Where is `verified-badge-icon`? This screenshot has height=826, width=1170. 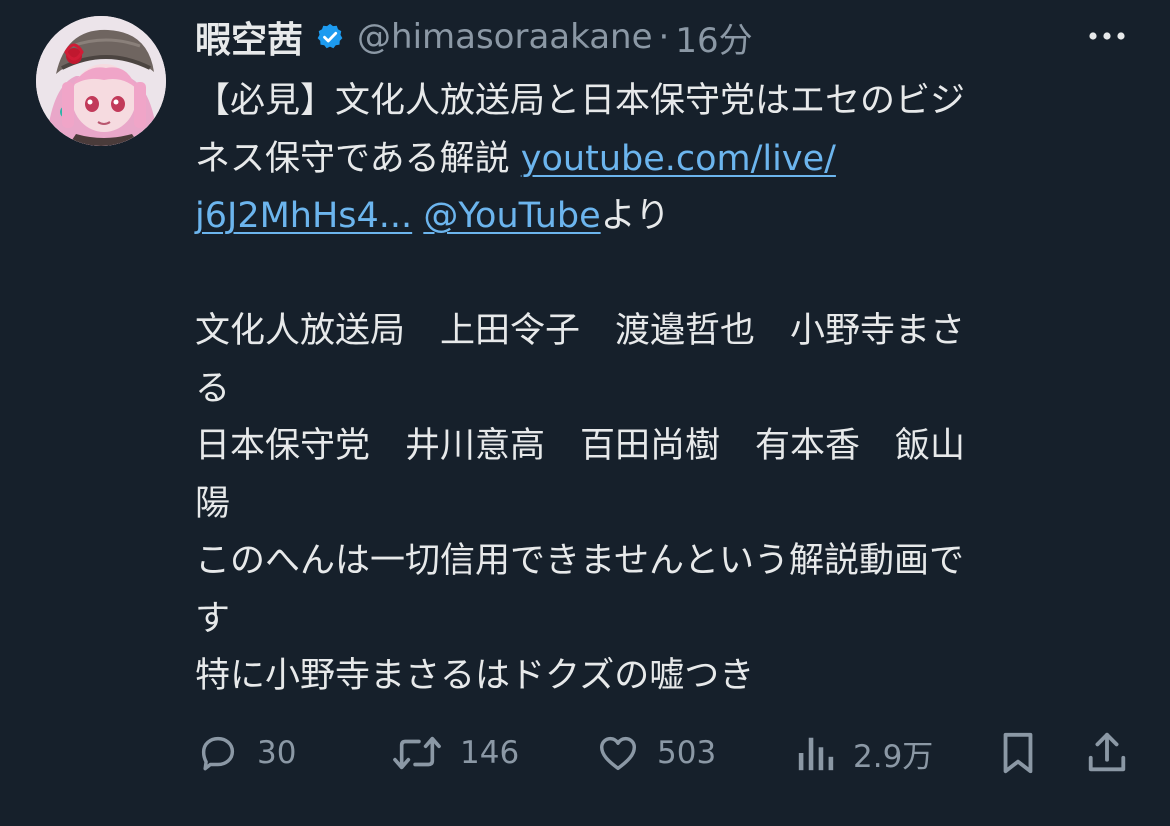 verified-badge-icon is located at coordinates (330, 37).